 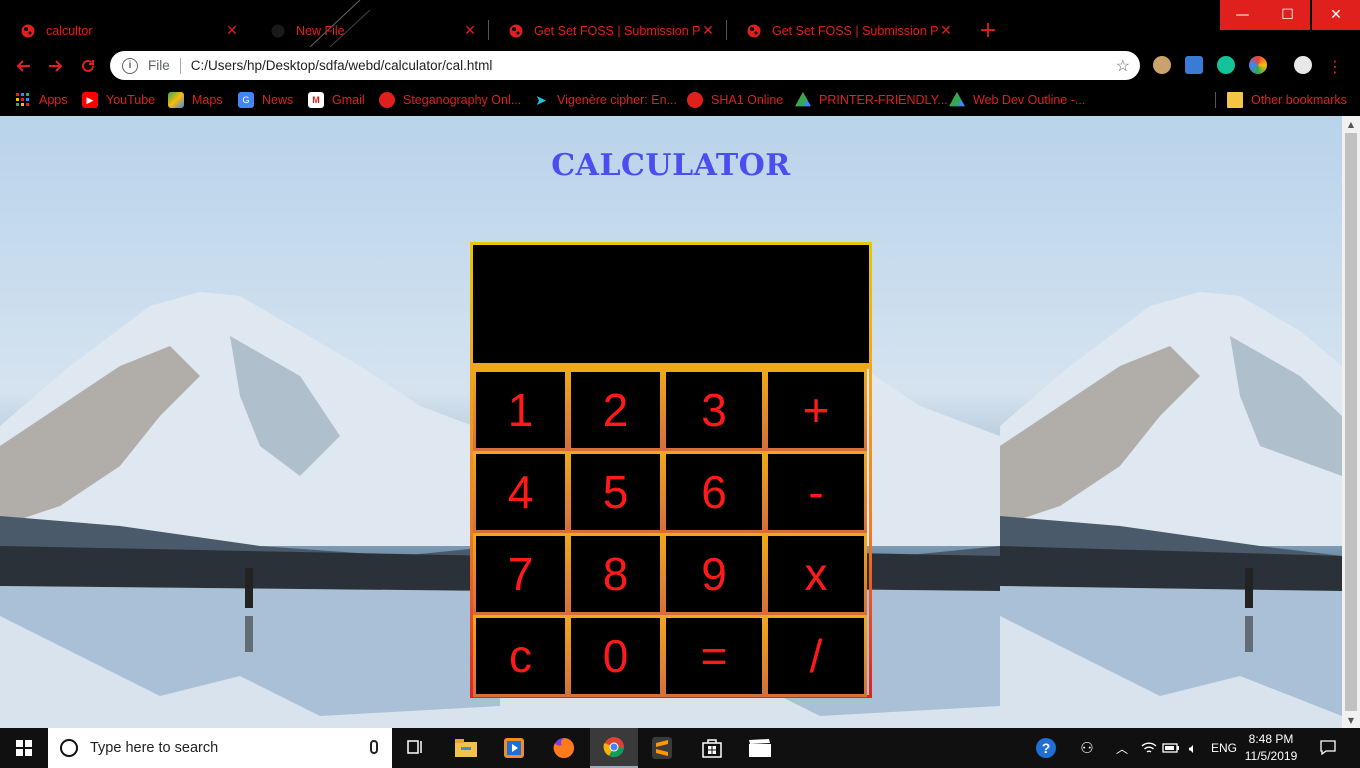 I want to click on task-view-icon, so click(x=416, y=748).